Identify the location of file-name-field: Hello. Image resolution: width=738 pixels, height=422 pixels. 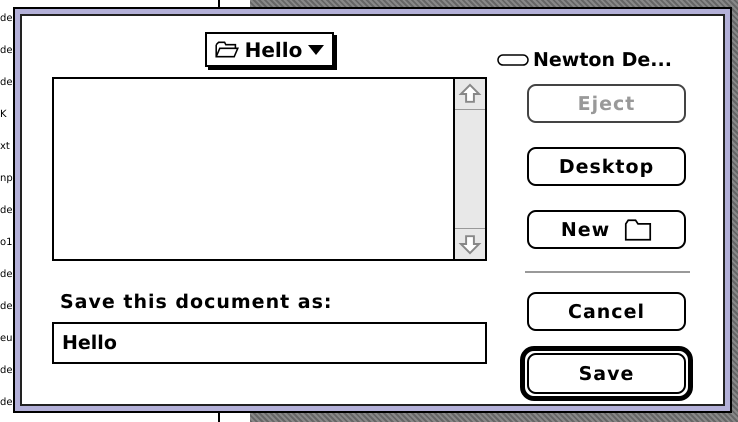
(269, 343).